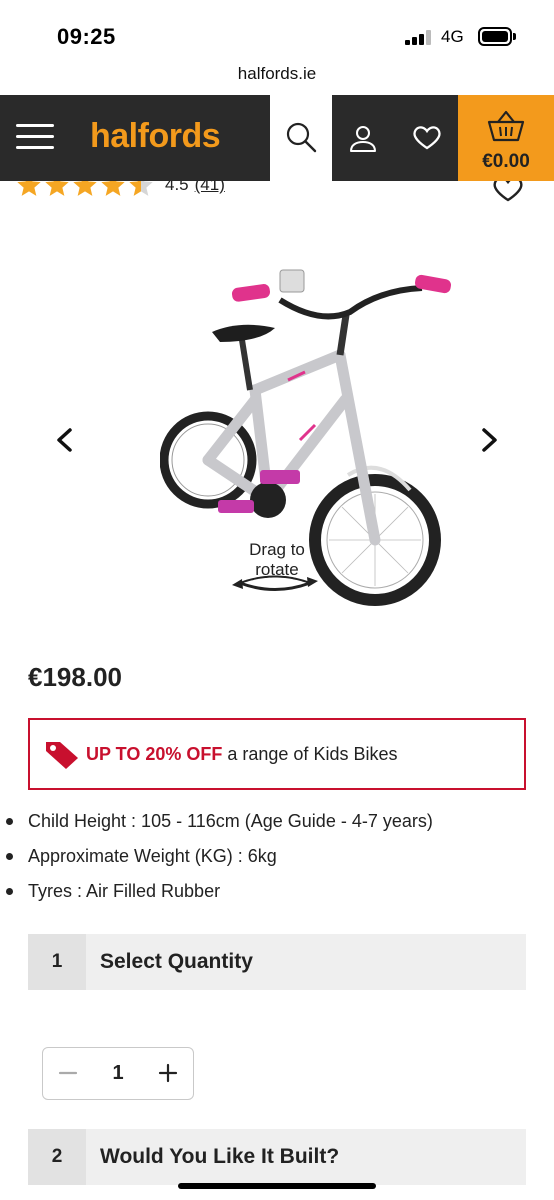 Image resolution: width=554 pixels, height=1200 pixels. I want to click on search-icon, so click(301, 137).